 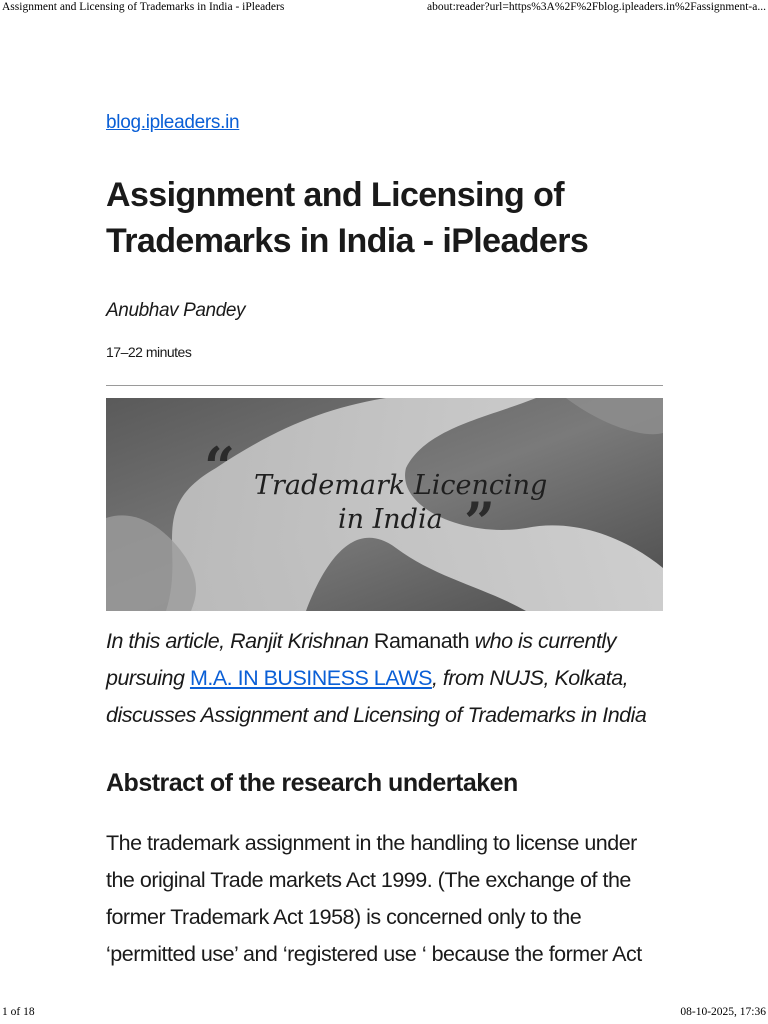 I want to click on page-number: 1 of 18, so click(x=18, y=1012).